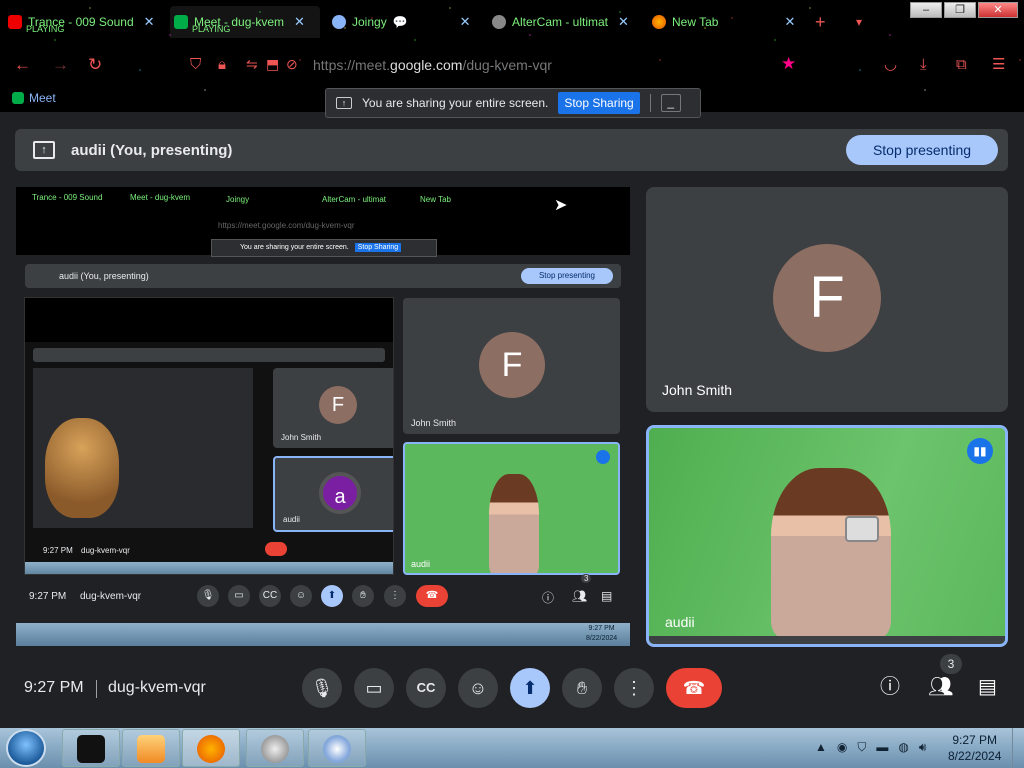 The width and height of the screenshot is (1024, 768). What do you see at coordinates (455, 103) in the screenshot?
I see `sharing-message: You are sharing your entire screen.` at bounding box center [455, 103].